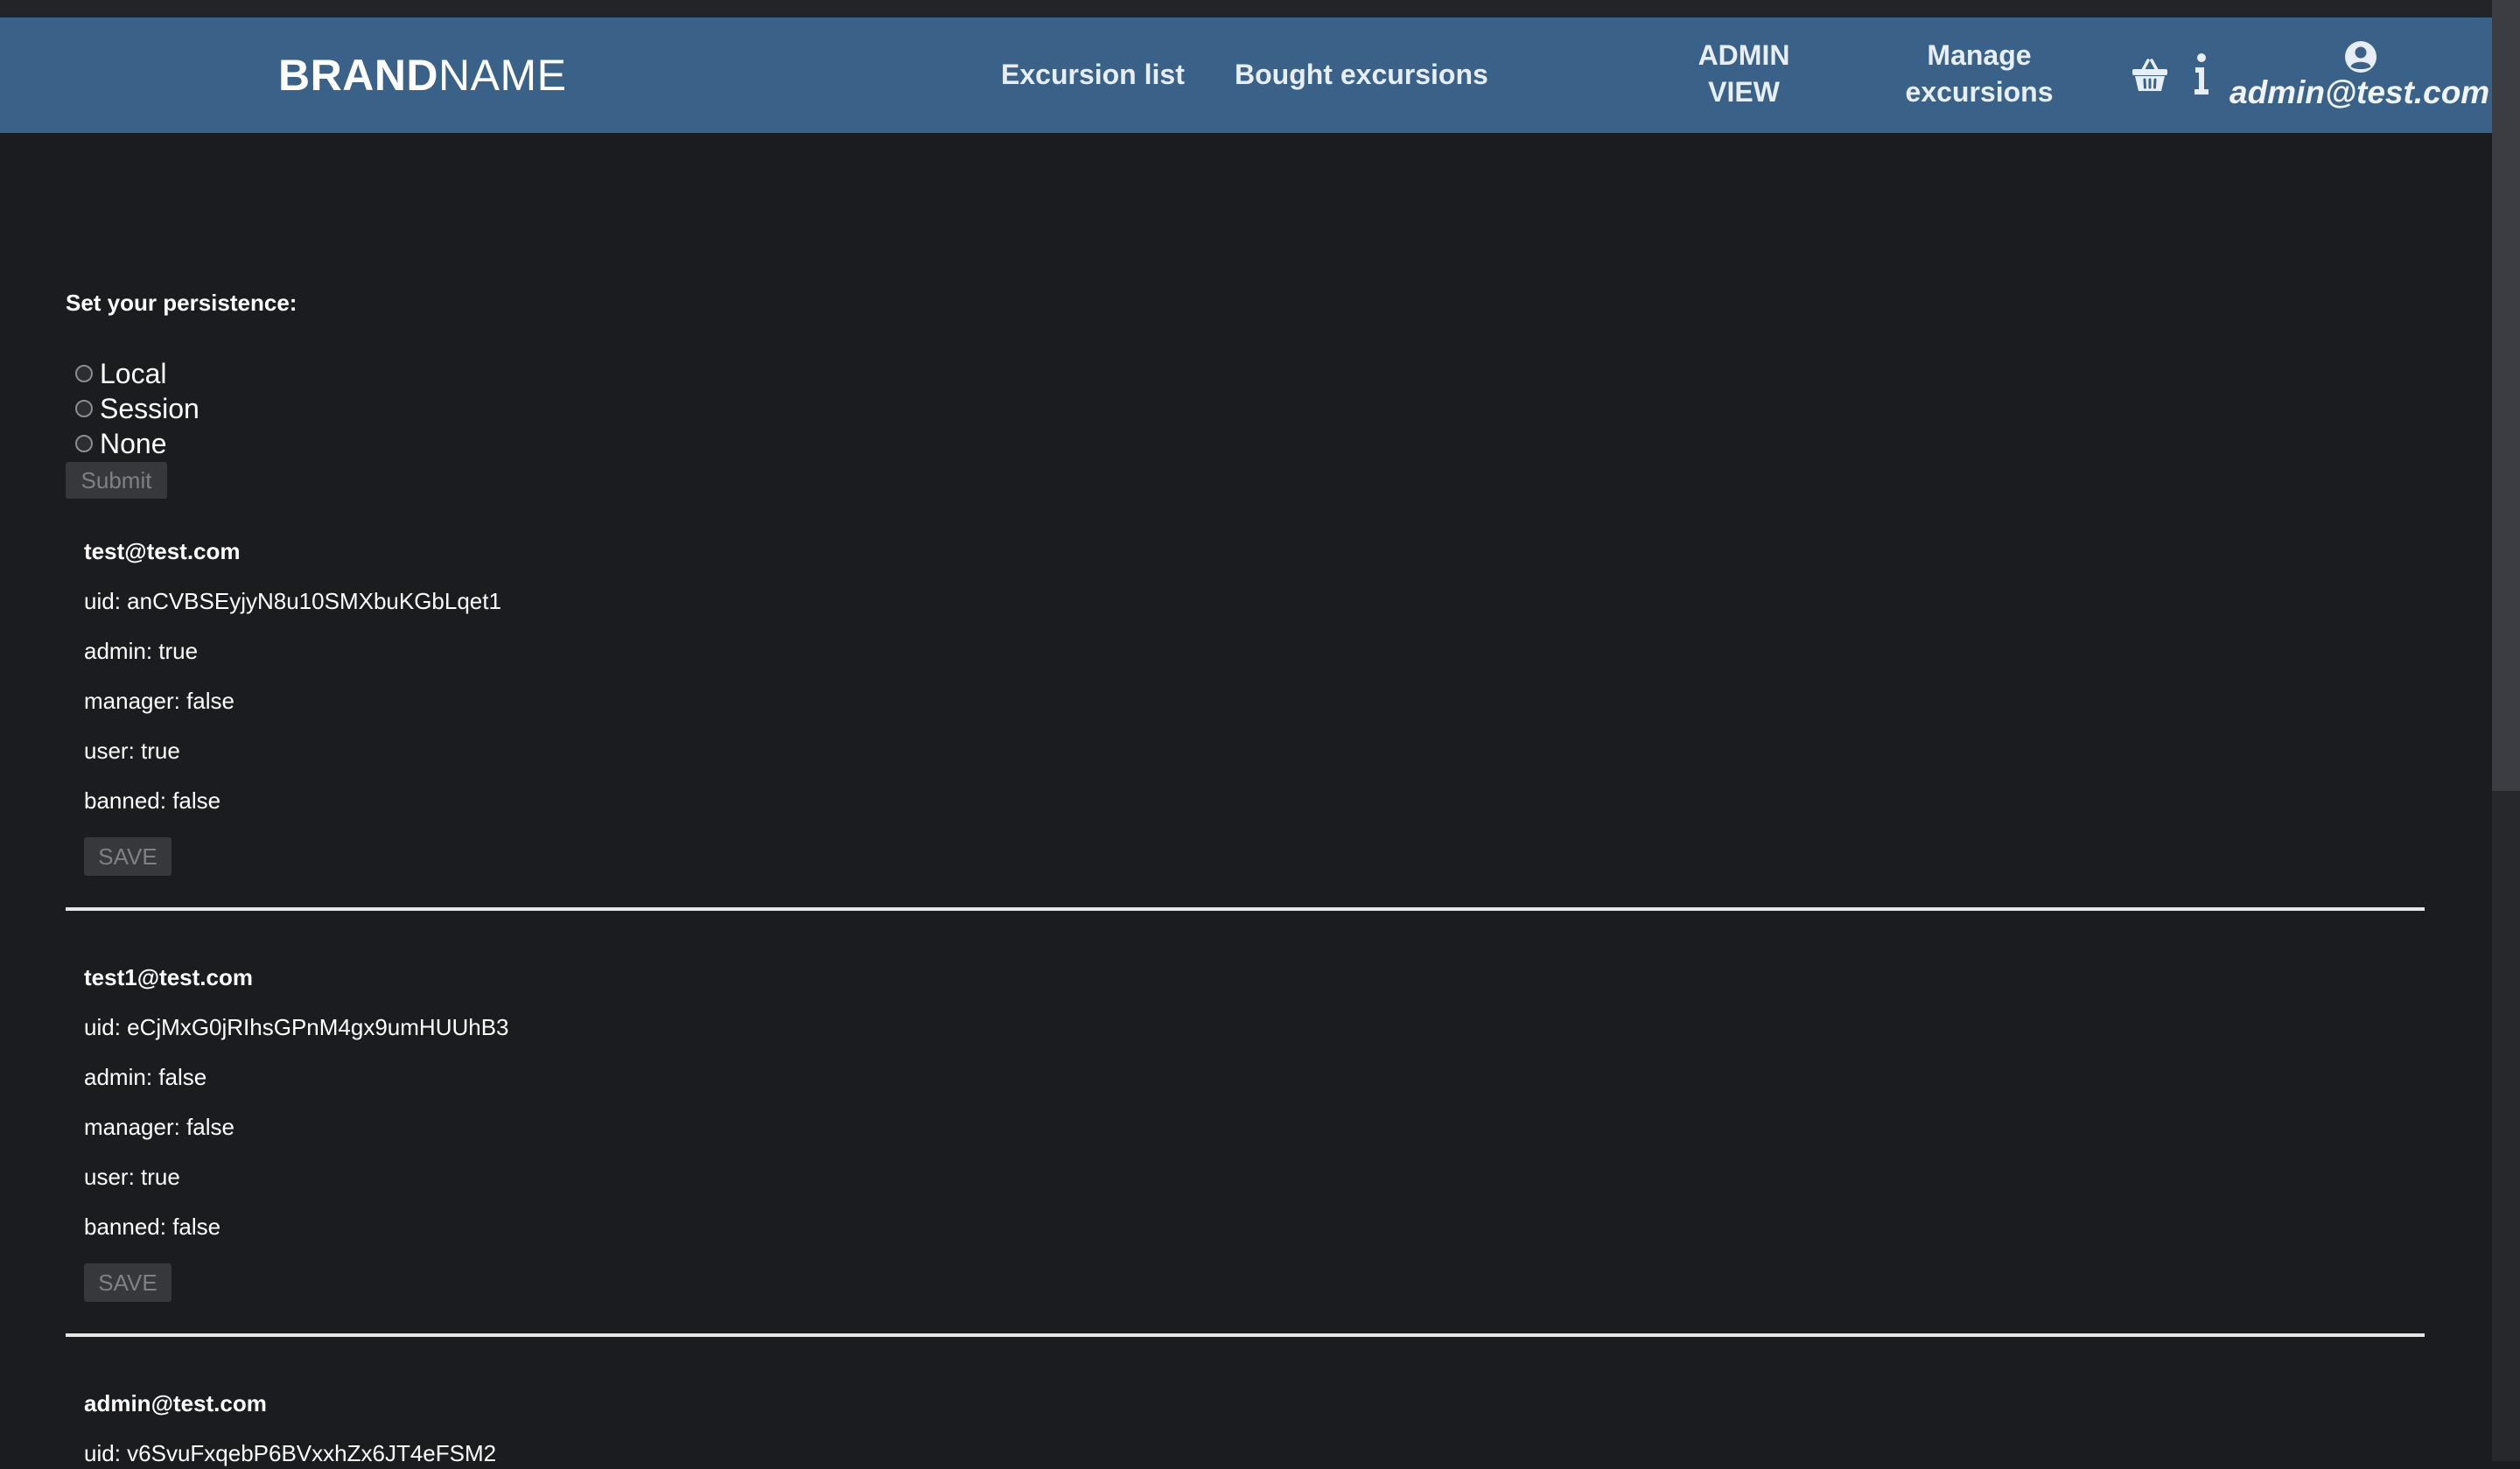 The height and width of the screenshot is (1469, 2520). Describe the element at coordinates (182, 303) in the screenshot. I see `persistence-title: Set your persistence:` at that location.